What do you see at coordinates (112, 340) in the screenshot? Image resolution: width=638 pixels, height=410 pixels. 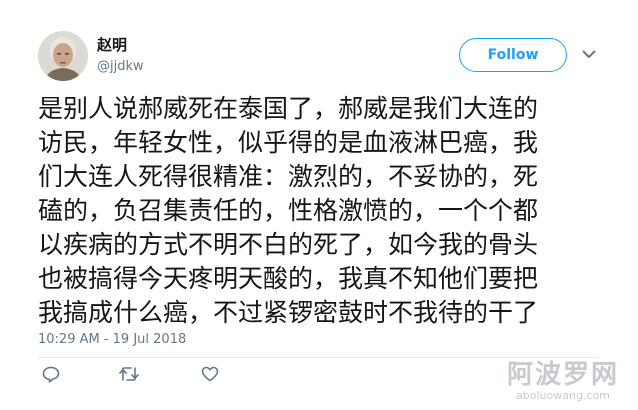 I see `tweet-timestamp: 10:29 AM - 19 Jul 2018` at bounding box center [112, 340].